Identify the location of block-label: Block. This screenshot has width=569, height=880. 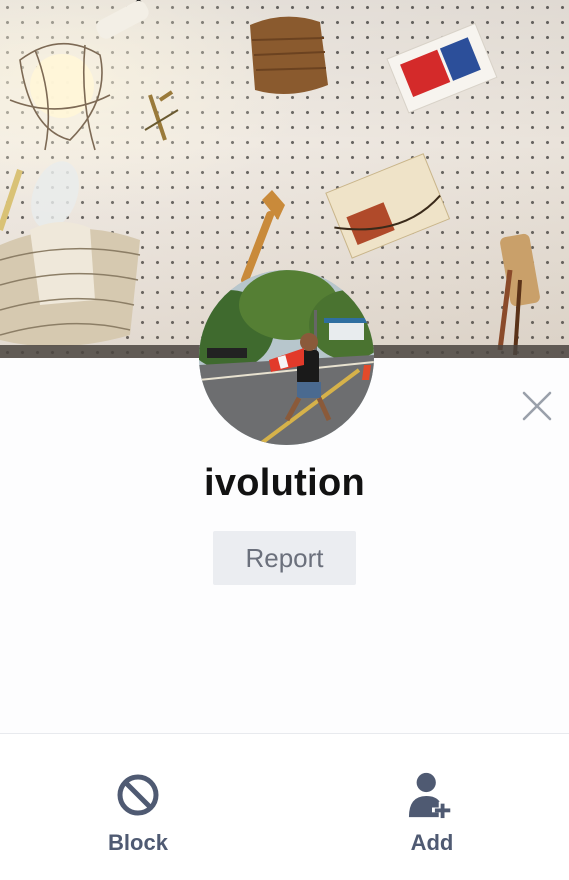
(138, 842).